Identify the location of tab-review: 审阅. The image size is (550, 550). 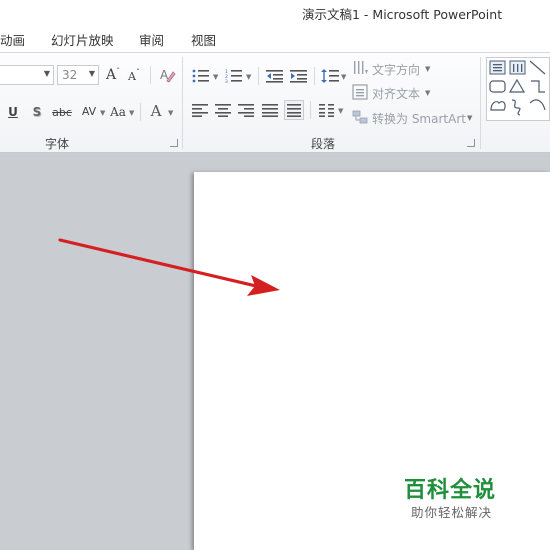
(151, 39).